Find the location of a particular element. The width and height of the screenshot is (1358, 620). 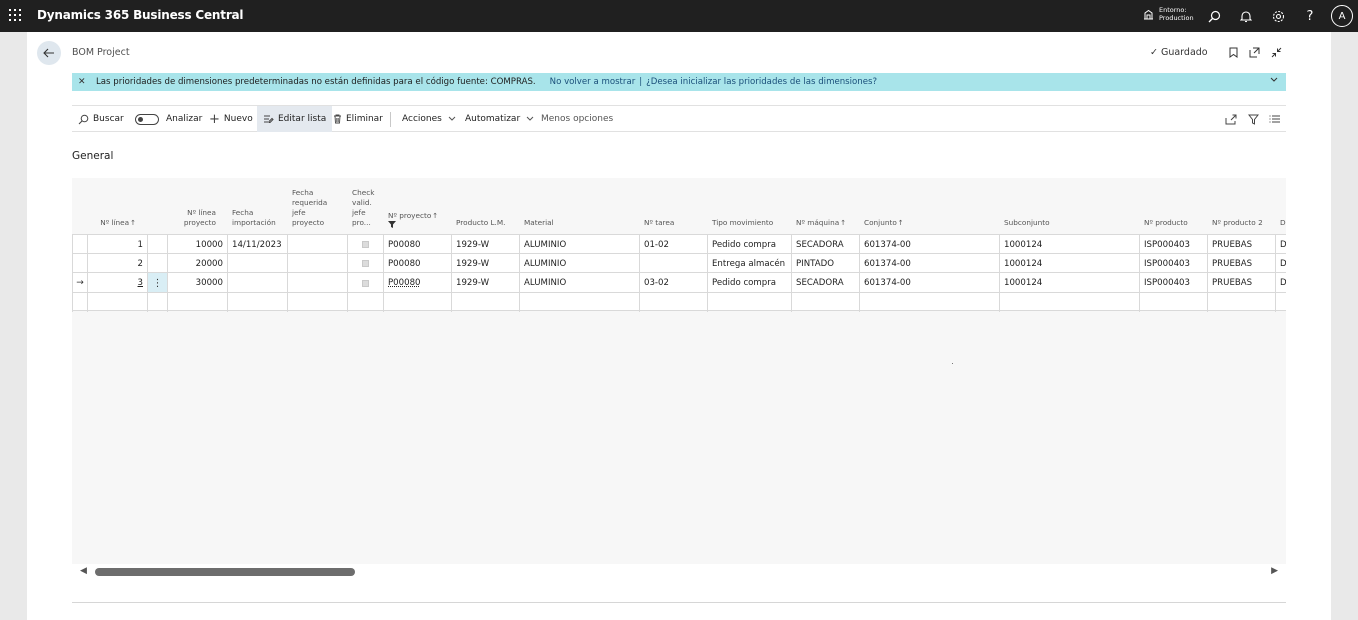

column-header-product-lm: Producto L.M. is located at coordinates (486, 206).